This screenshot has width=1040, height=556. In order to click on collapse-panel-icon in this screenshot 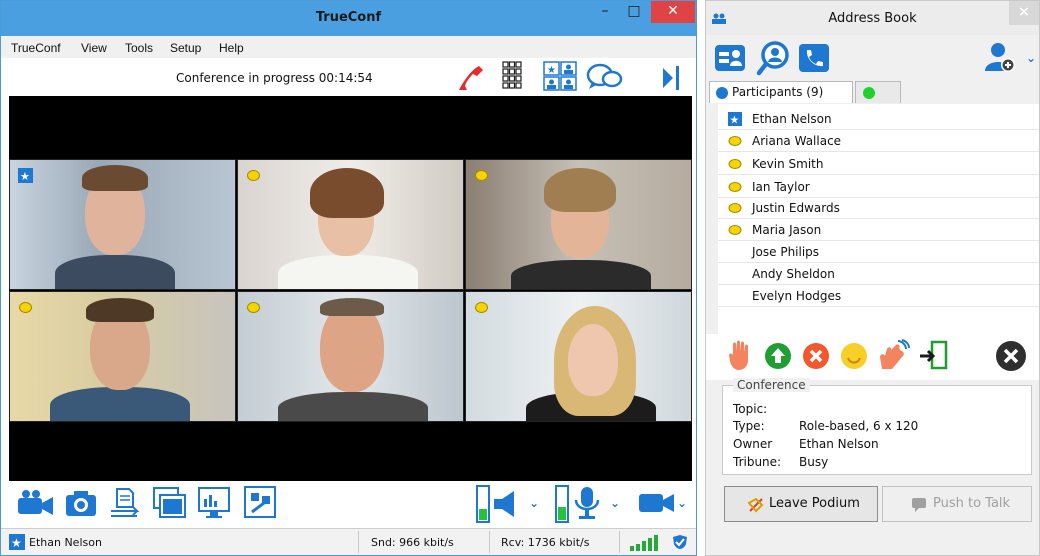, I will do `click(671, 78)`.